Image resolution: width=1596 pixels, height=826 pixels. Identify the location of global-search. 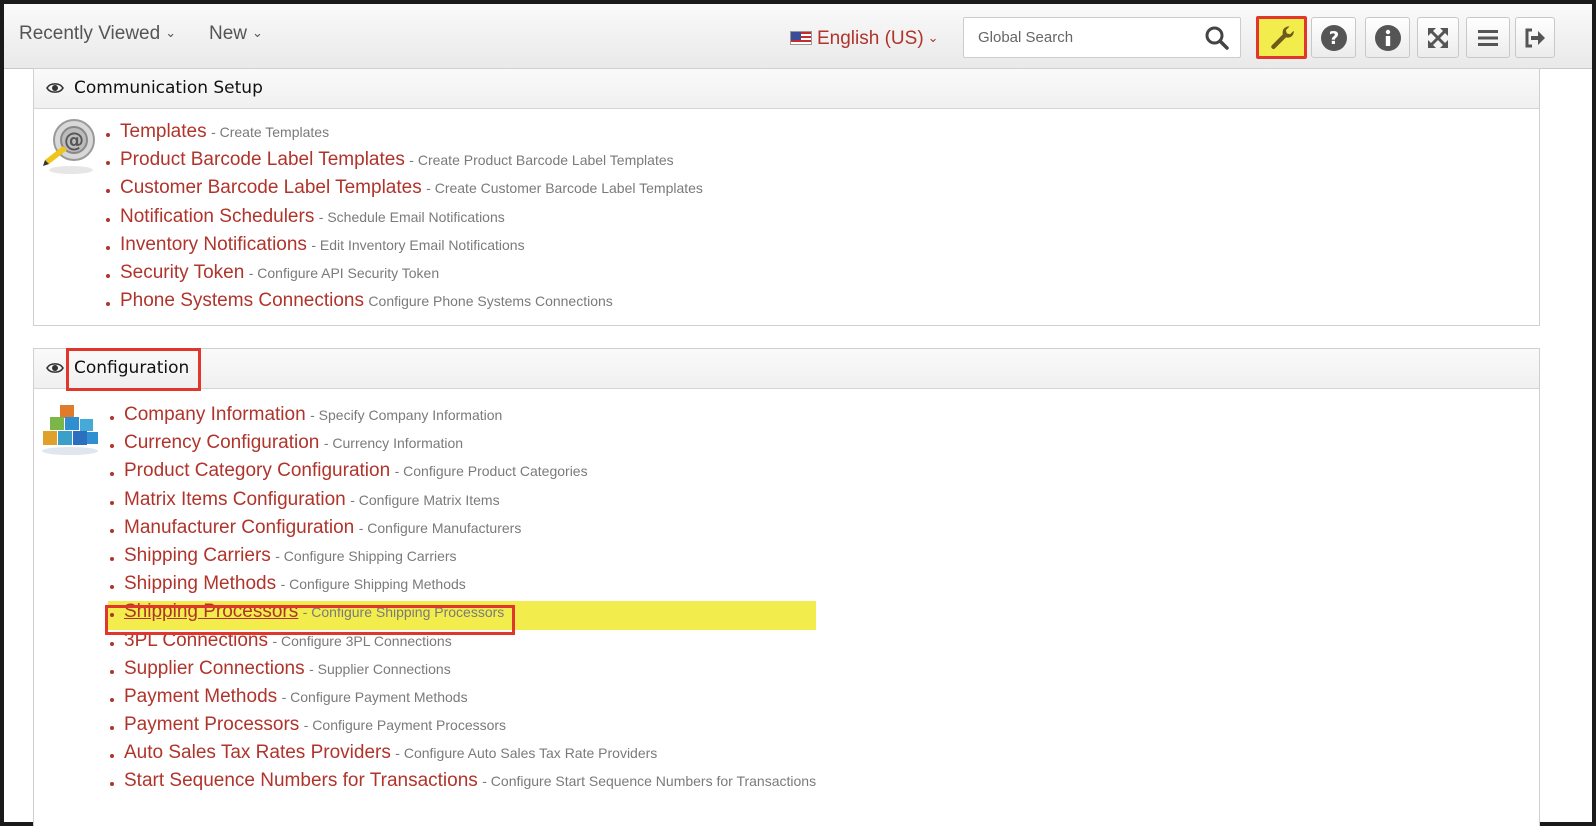
(1102, 37).